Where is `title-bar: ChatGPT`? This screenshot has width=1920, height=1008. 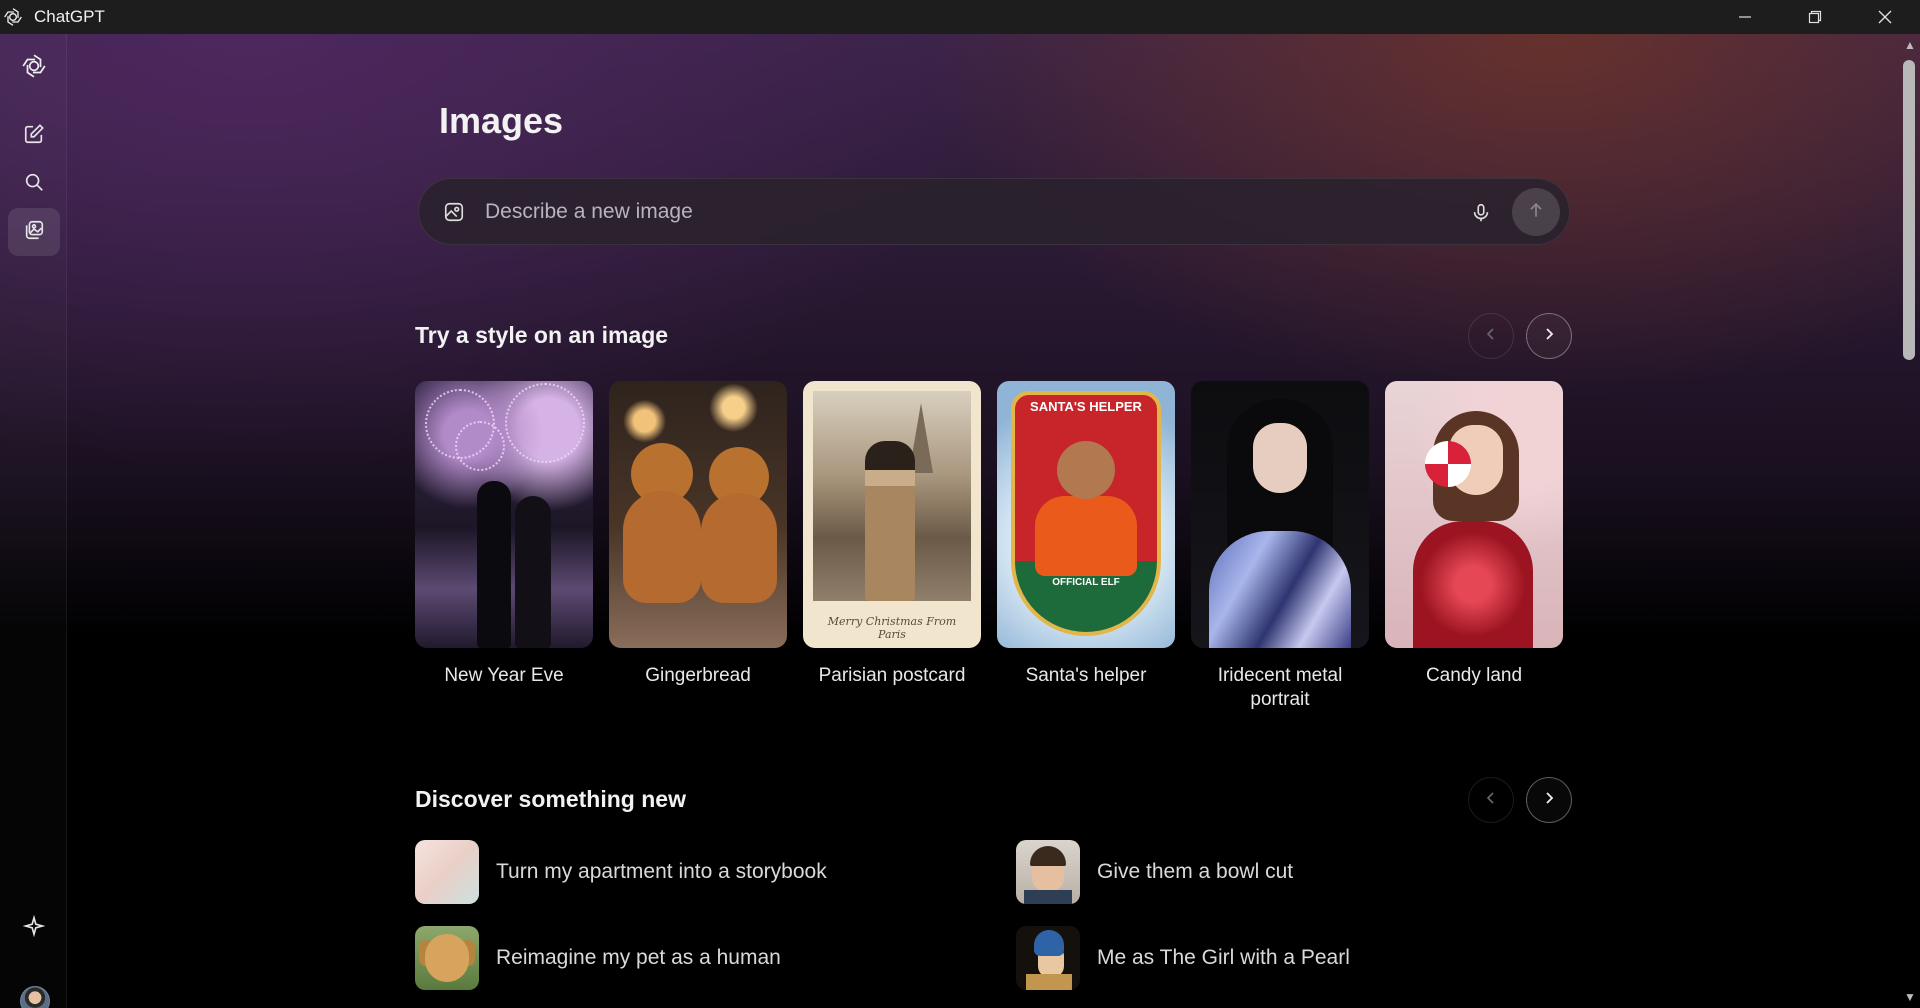 title-bar: ChatGPT is located at coordinates (960, 17).